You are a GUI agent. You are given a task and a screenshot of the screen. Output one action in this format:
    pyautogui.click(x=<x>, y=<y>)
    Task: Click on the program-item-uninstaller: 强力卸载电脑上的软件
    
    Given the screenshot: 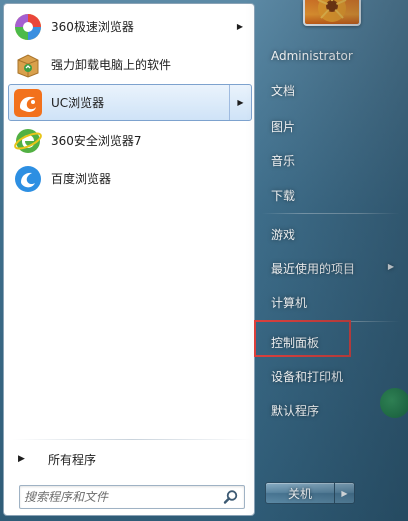 What is the action you would take?
    pyautogui.click(x=130, y=64)
    